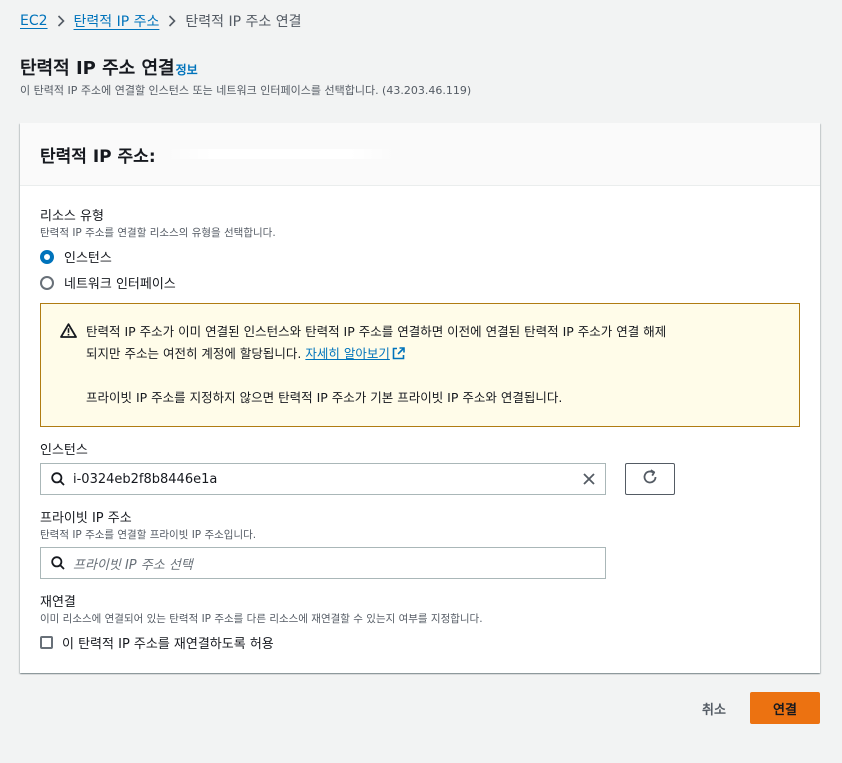  Describe the element at coordinates (187, 69) in the screenshot. I see `info-link: 정보` at that location.